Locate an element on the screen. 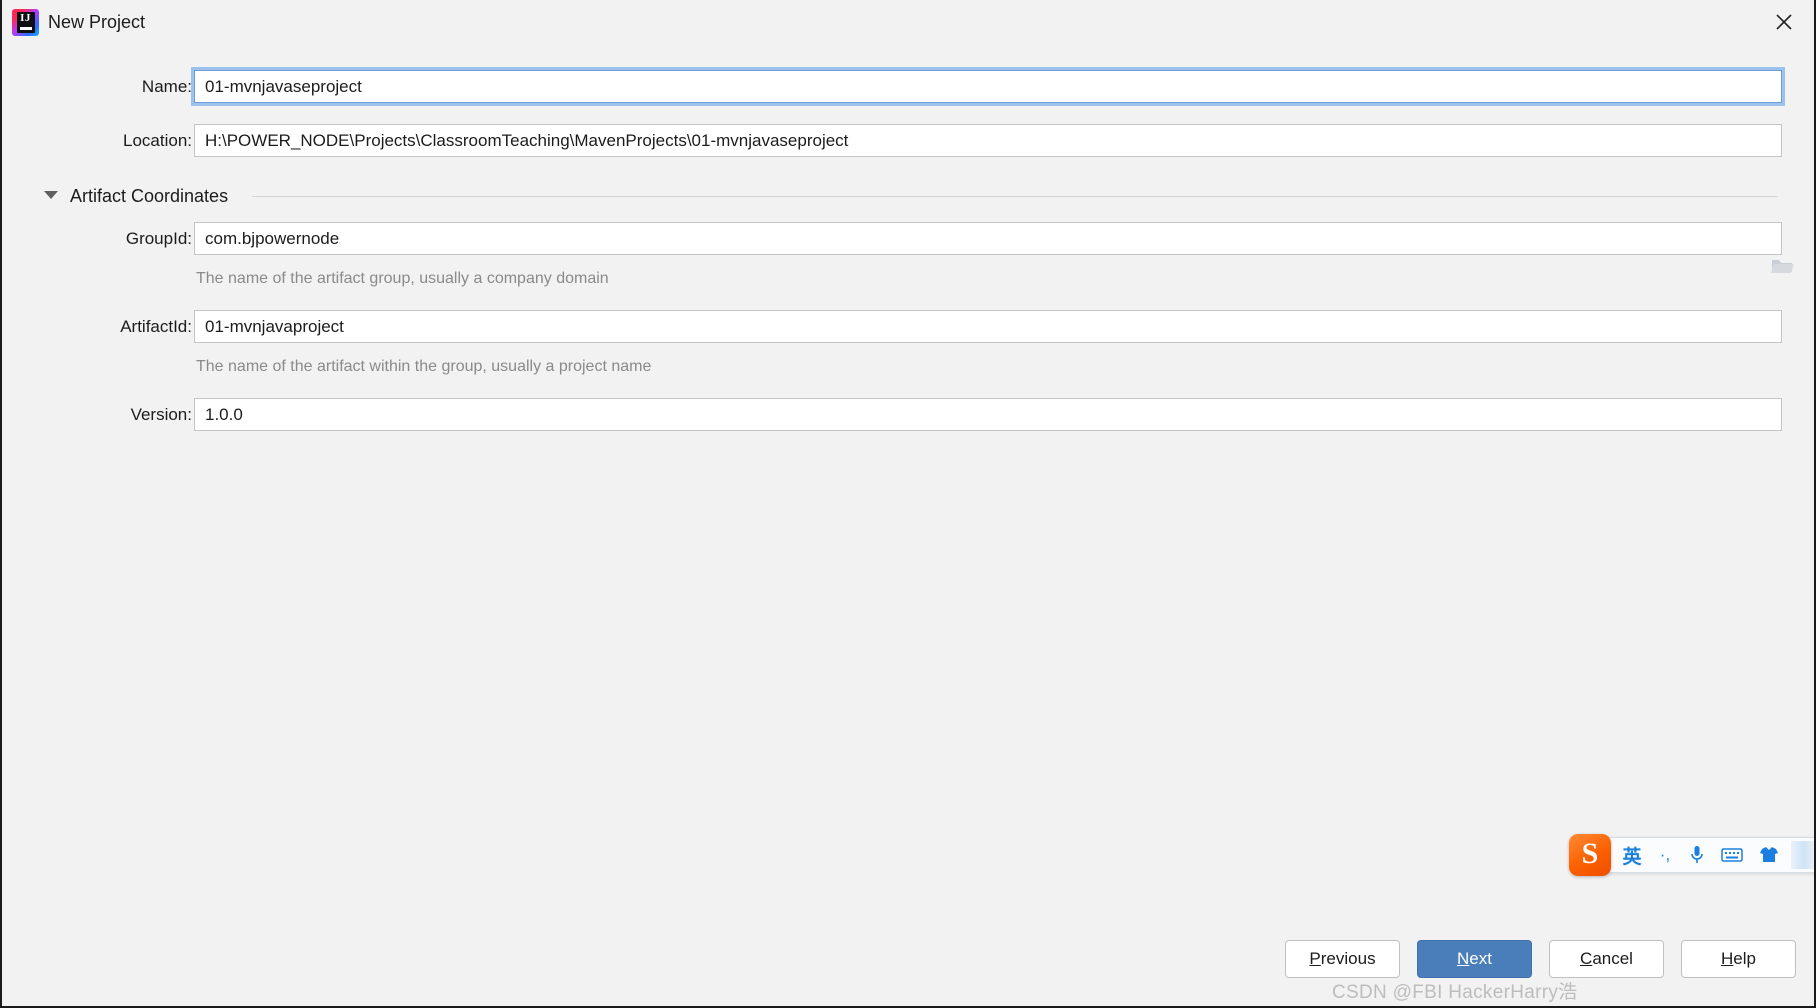 The height and width of the screenshot is (1008, 1816). help-button-mnemonic: H is located at coordinates (1727, 958).